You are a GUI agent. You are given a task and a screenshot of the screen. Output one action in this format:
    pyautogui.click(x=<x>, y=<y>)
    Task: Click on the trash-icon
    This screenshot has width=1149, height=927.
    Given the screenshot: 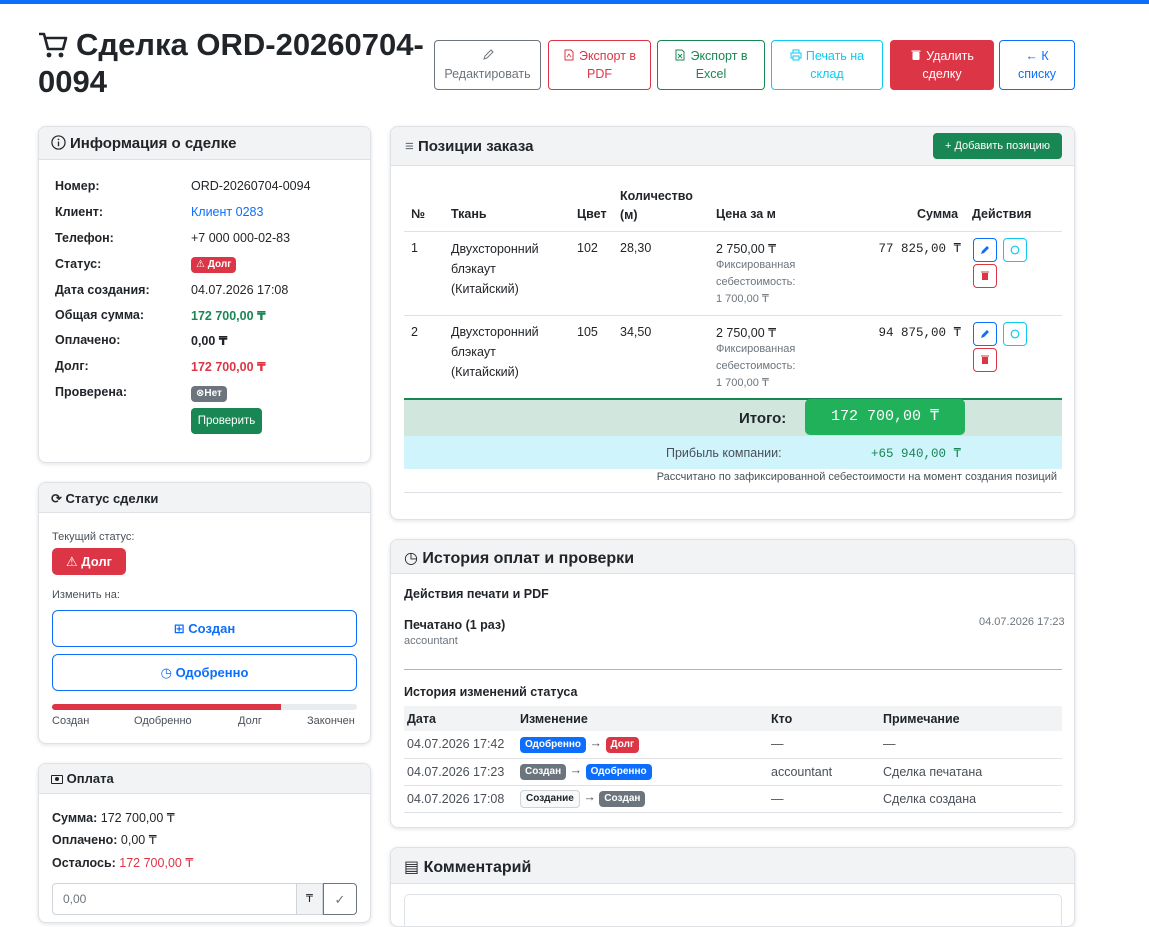 What is the action you would take?
    pyautogui.click(x=985, y=275)
    